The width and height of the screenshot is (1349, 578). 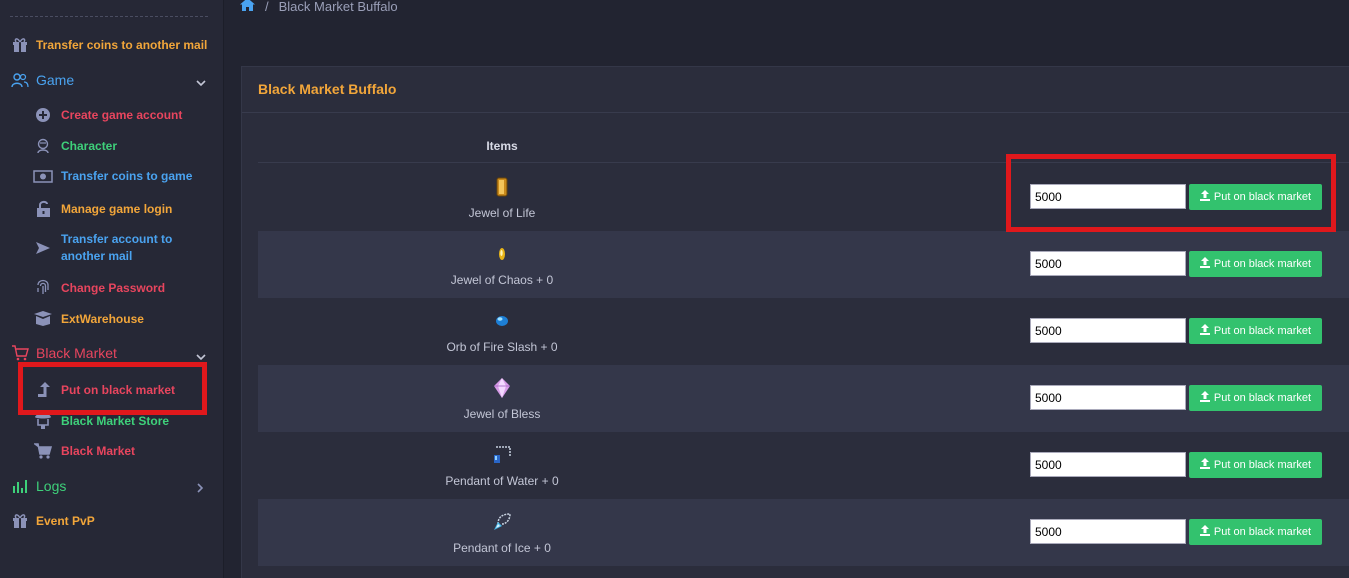 What do you see at coordinates (65, 520) in the screenshot?
I see `sidebar-item-label: Event PvP` at bounding box center [65, 520].